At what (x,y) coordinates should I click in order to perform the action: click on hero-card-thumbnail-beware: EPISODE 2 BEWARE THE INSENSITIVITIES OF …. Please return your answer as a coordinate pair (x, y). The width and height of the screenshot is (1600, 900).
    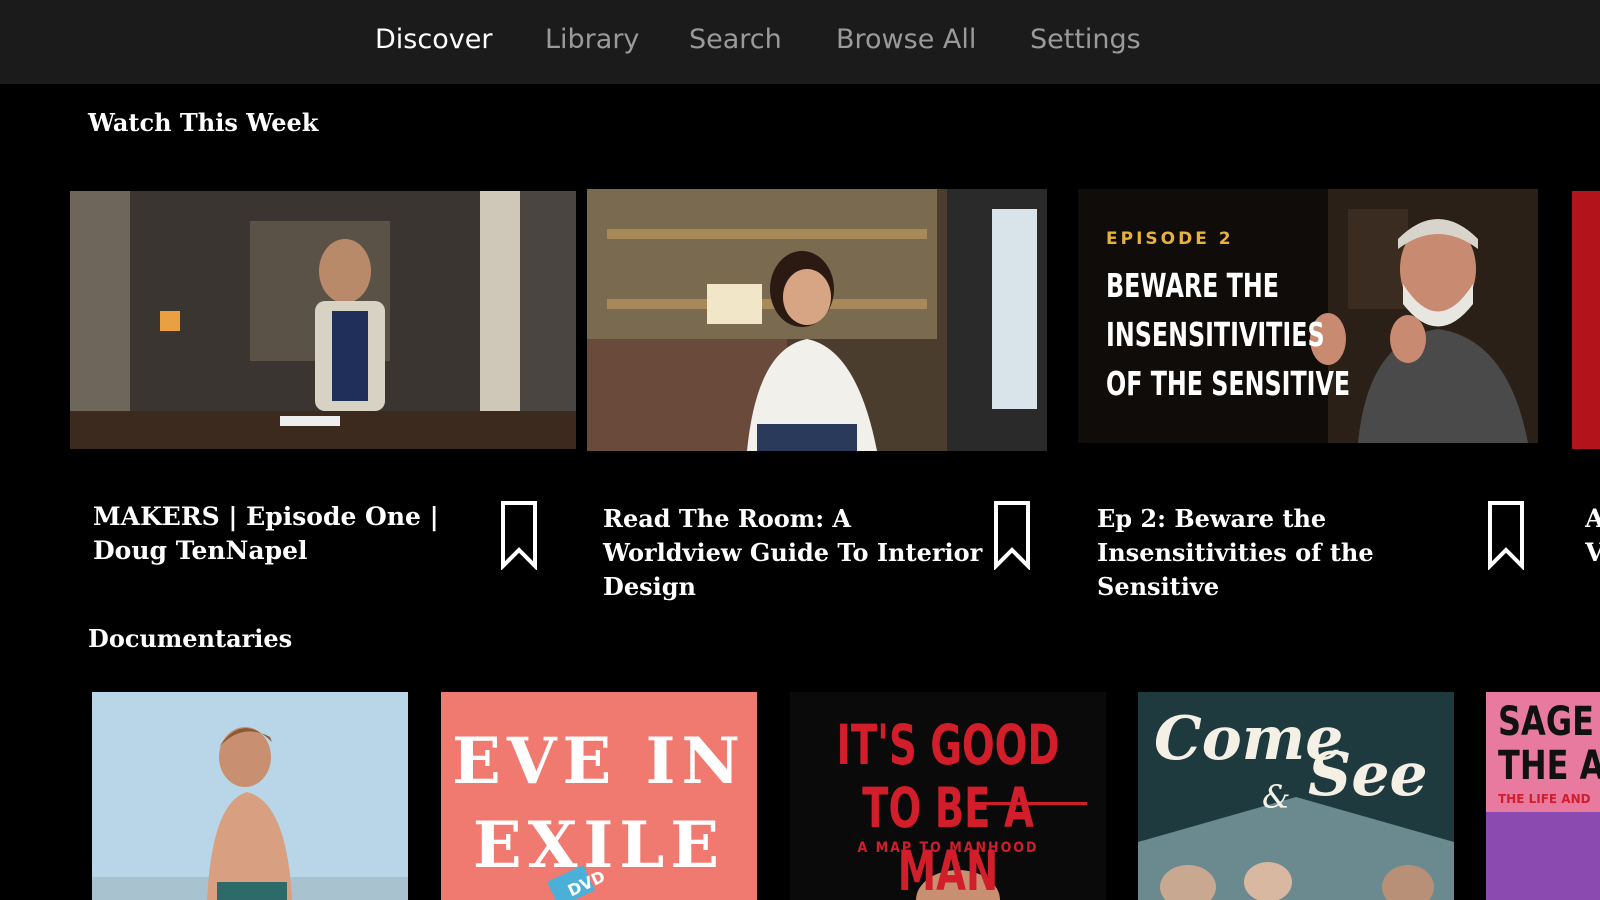
    Looking at the image, I should click on (1308, 316).